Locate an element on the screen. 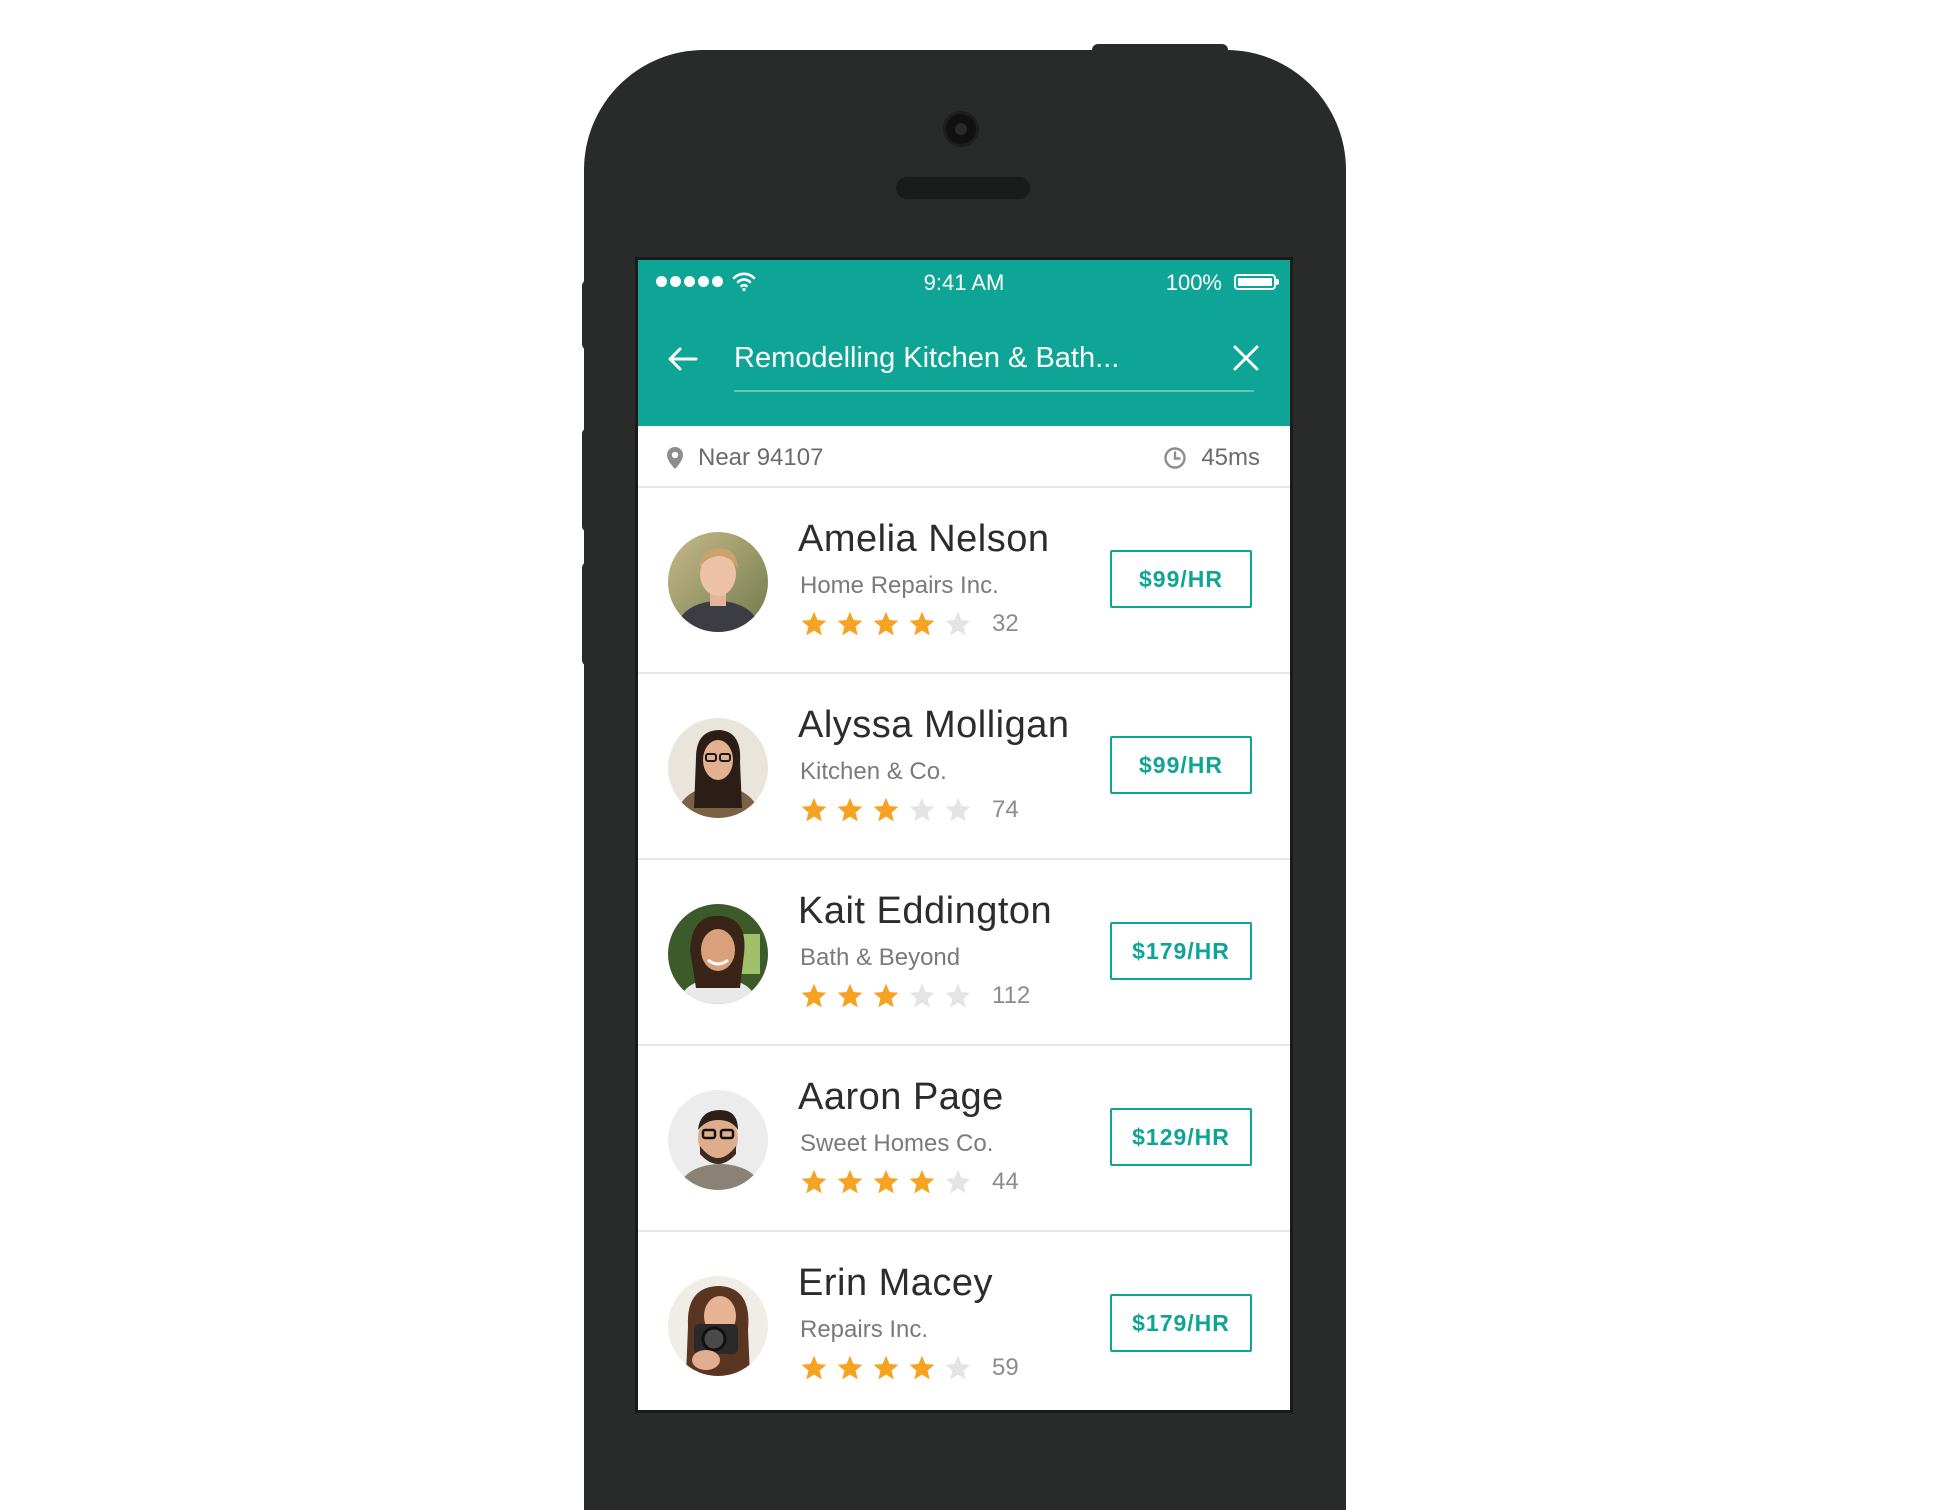 The height and width of the screenshot is (1510, 1934). filter-bar: Near 94107 45ms is located at coordinates (964, 457).